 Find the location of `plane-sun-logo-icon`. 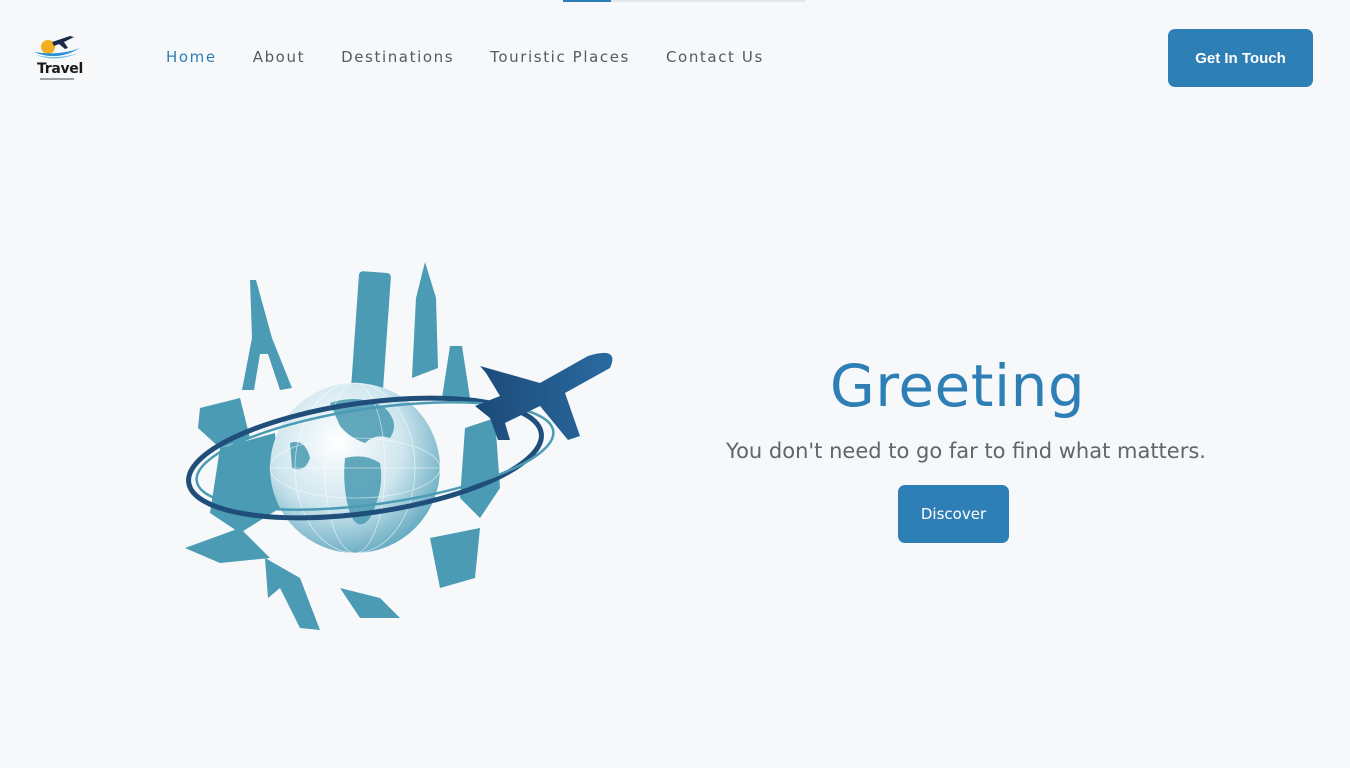

plane-sun-logo-icon is located at coordinates (57, 47).